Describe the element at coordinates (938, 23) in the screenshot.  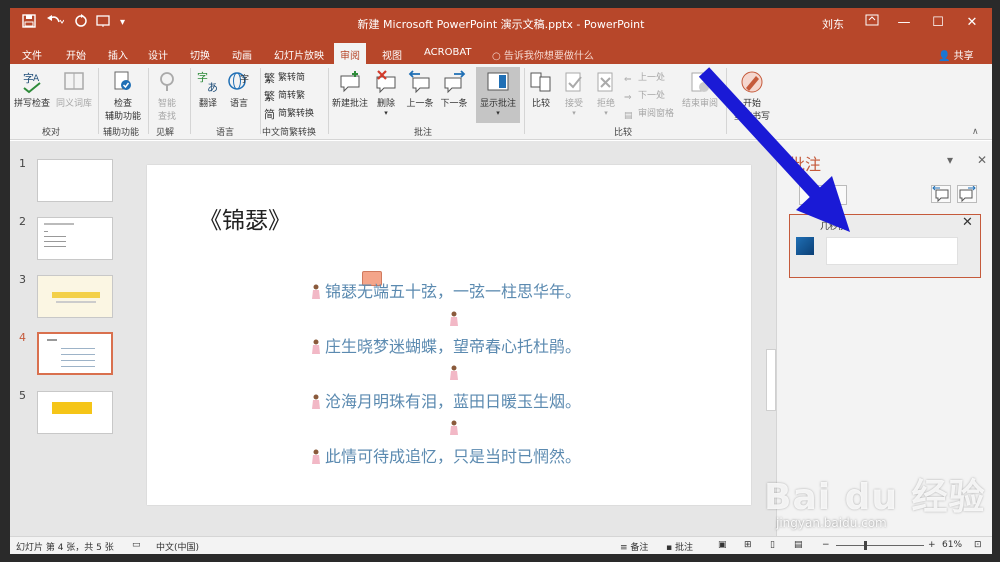
I see `maximize-icon: ☐` at that location.